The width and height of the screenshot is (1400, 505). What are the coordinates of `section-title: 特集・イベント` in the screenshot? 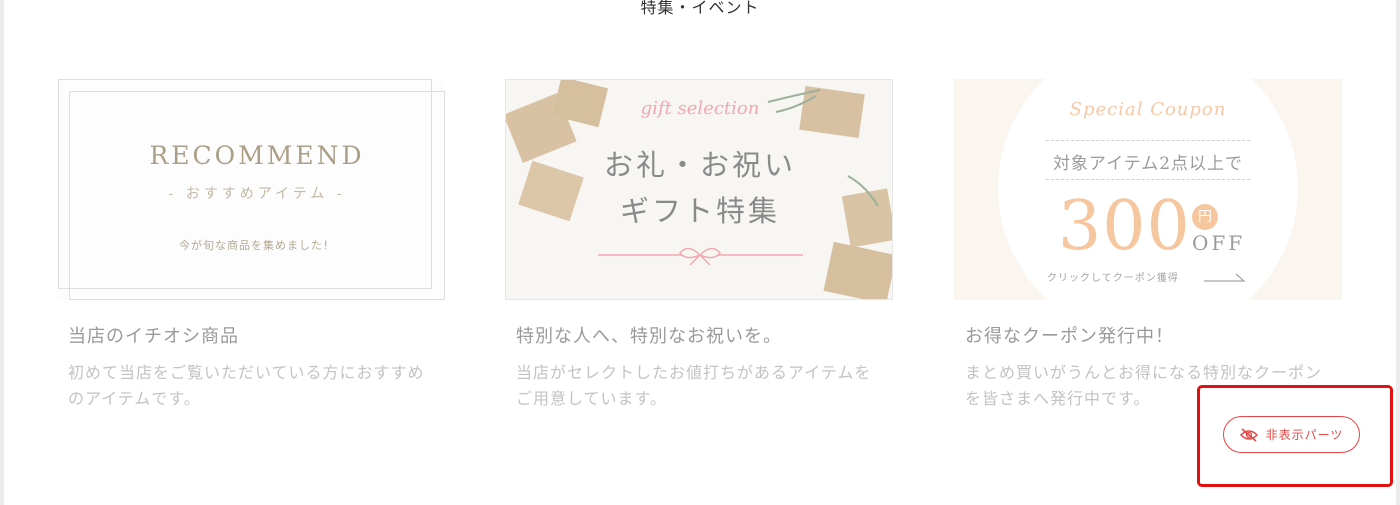 It's located at (700, 8).